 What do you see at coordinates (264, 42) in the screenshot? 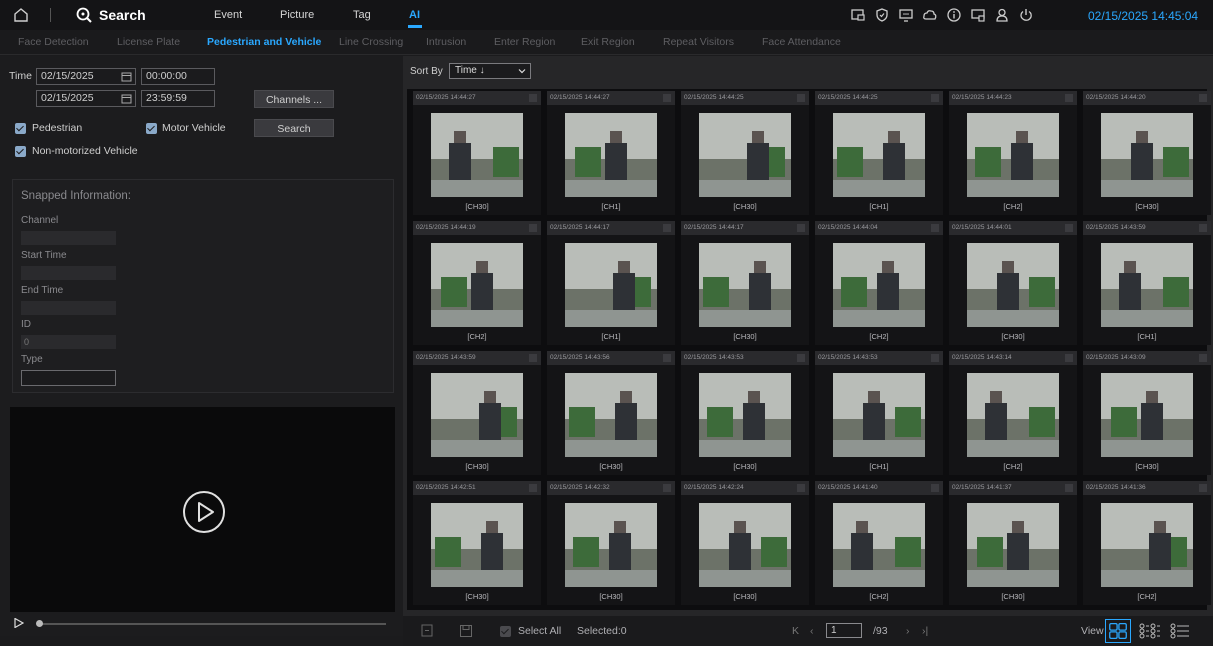
I see `tab-pedestrian-and-vehicle: Pedestrian and Vehicle` at bounding box center [264, 42].